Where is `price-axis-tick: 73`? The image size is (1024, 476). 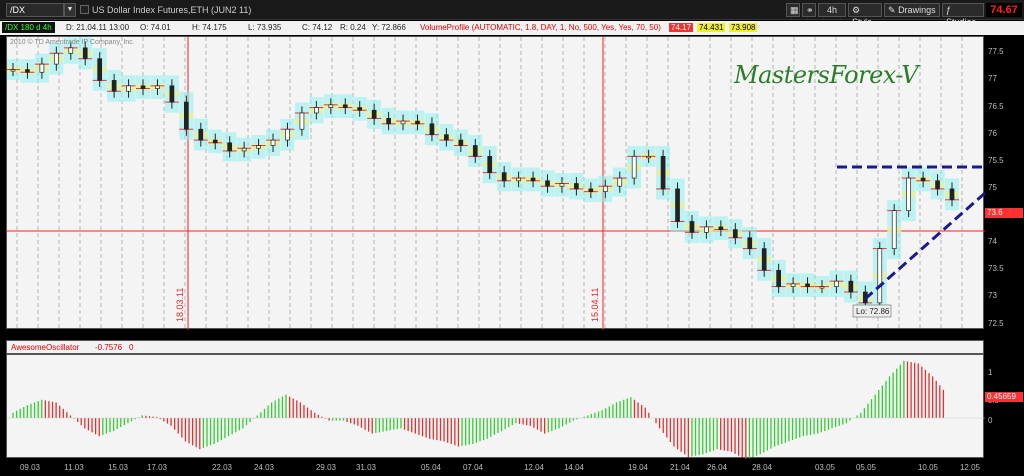
price-axis-tick: 73 is located at coordinates (992, 296).